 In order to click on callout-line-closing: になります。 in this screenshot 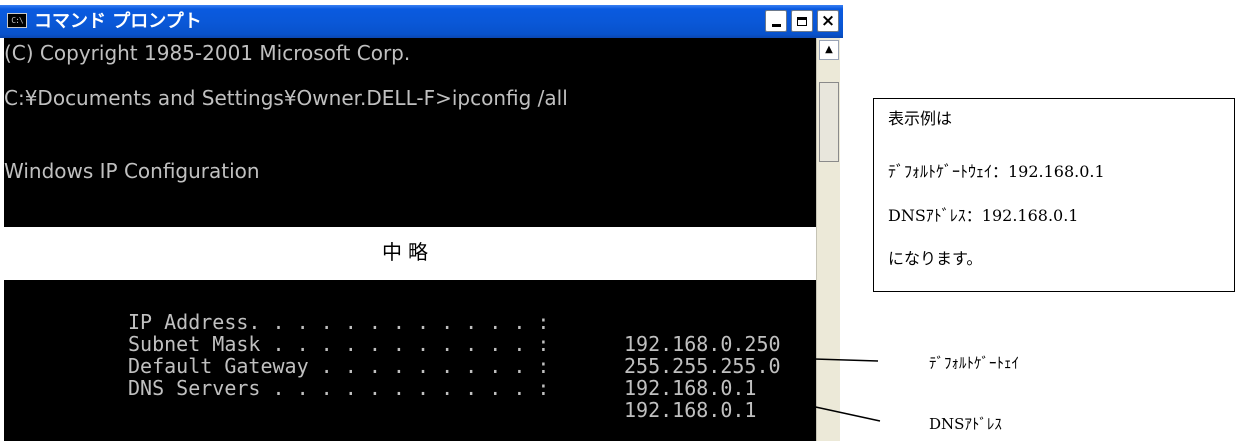, I will do `click(935, 258)`.